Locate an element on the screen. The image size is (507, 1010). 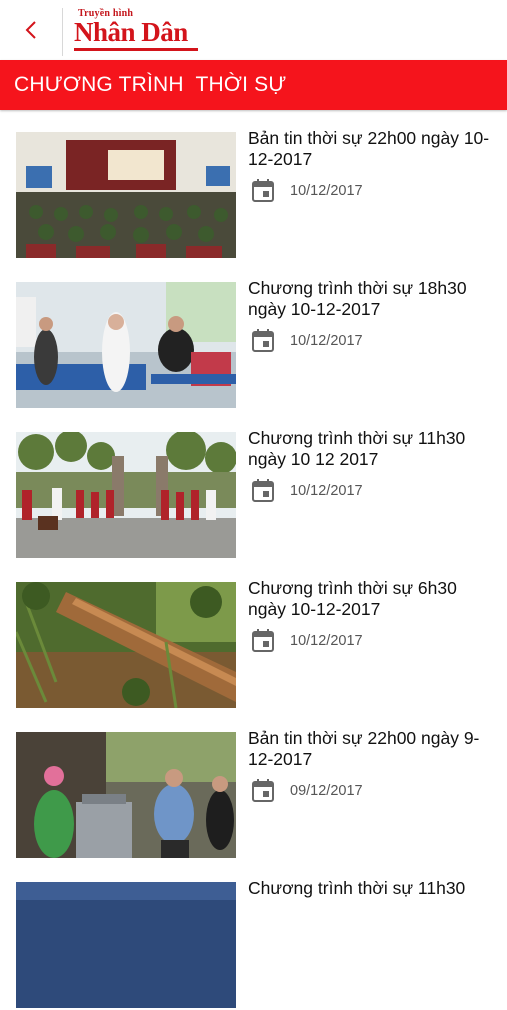
logo-big-text: Nhân Dân is located at coordinates (131, 32).